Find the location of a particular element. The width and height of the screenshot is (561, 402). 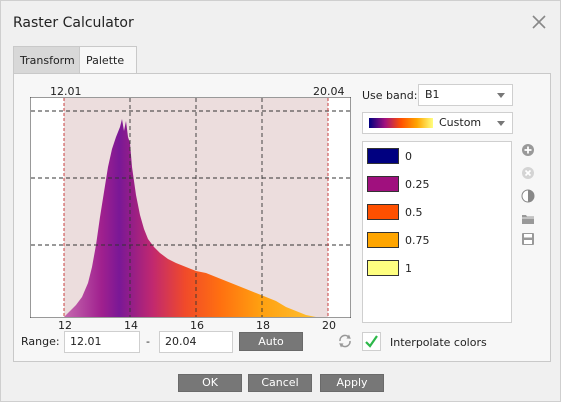

interpolate-label: Interpolate colors is located at coordinates (438, 342).